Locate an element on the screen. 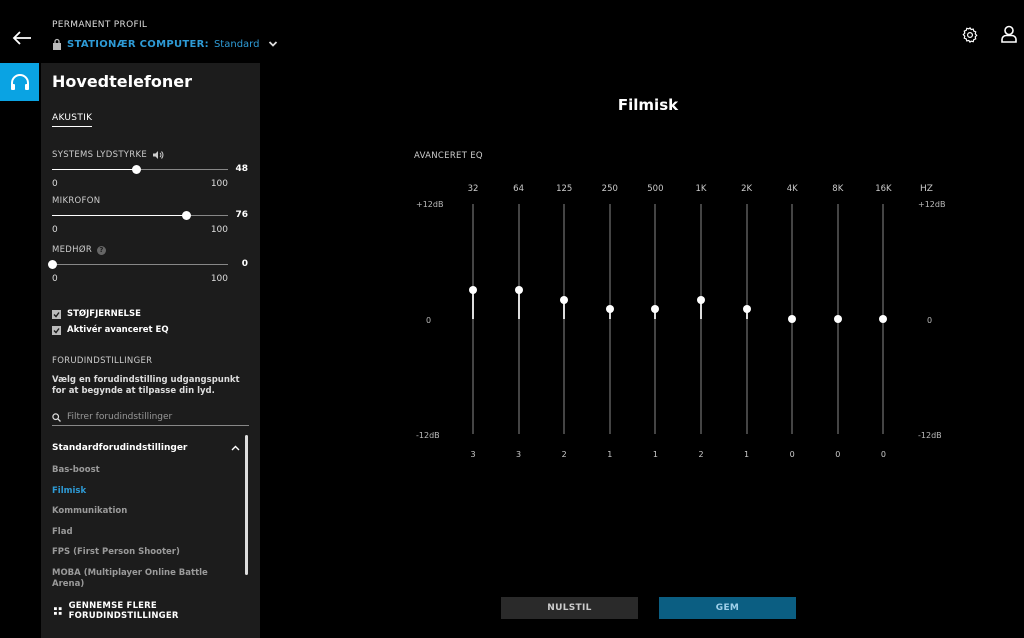 This screenshot has height=638, width=1024. db-bottom-left: -12dB is located at coordinates (428, 435).